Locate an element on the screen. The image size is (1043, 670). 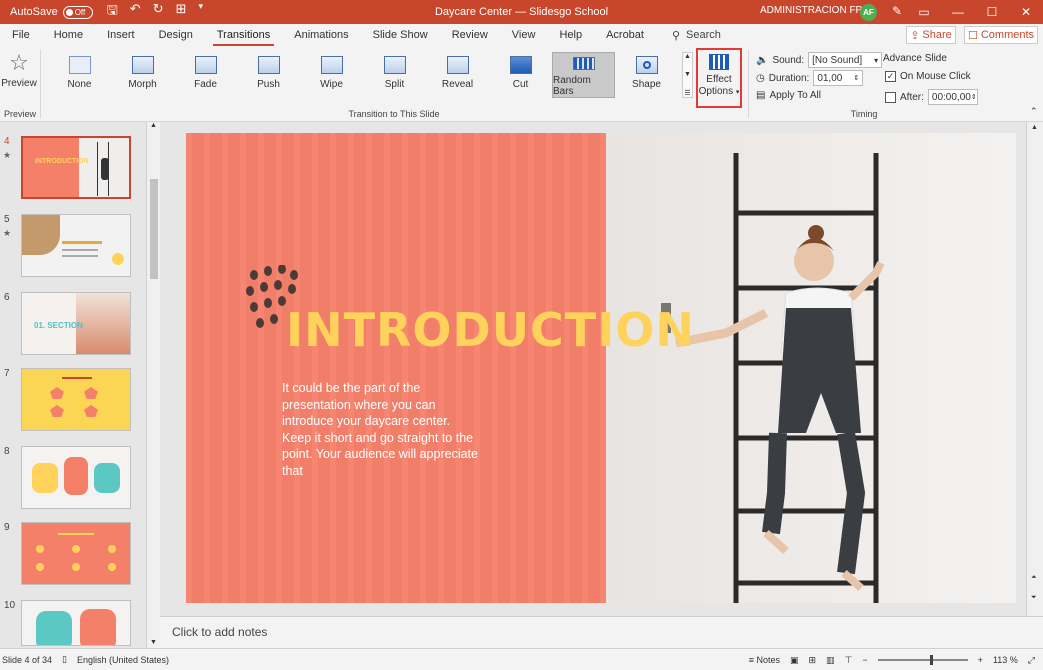
transition-fade: Fade is located at coordinates (205, 75).